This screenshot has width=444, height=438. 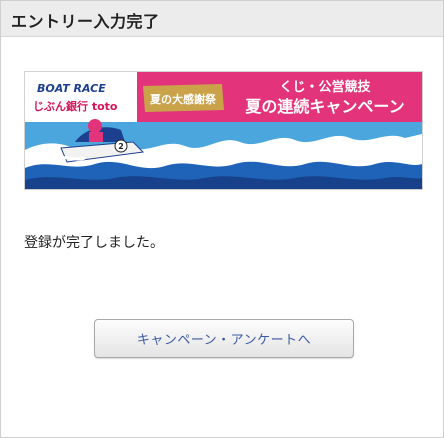 What do you see at coordinates (121, 146) in the screenshot?
I see `boat-number: 2` at bounding box center [121, 146].